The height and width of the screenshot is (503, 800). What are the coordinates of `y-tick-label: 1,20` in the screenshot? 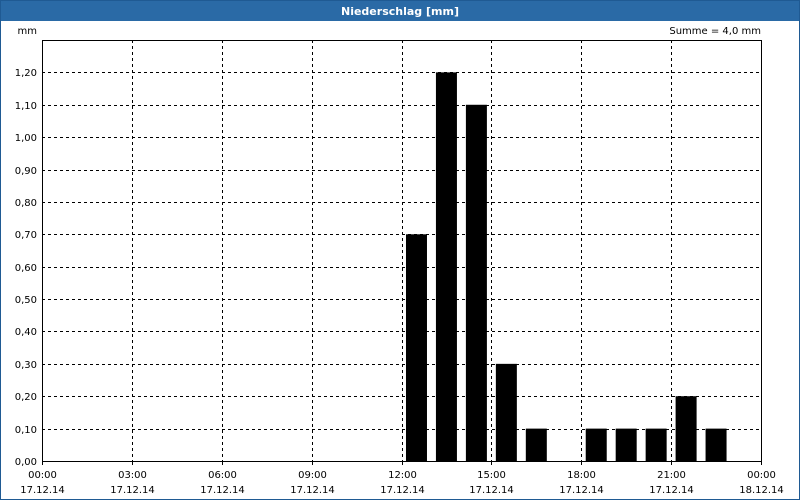 It's located at (26, 73).